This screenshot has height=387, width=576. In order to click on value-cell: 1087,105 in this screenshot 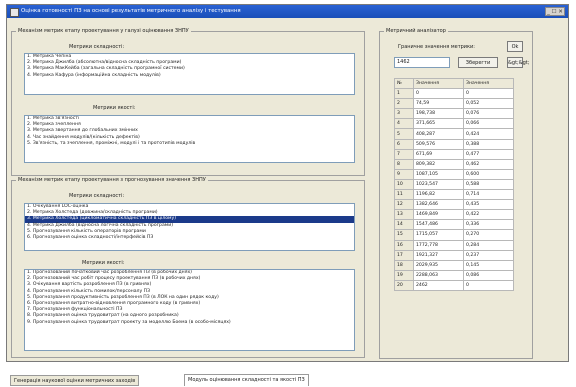, I will do `click(438, 174)`.